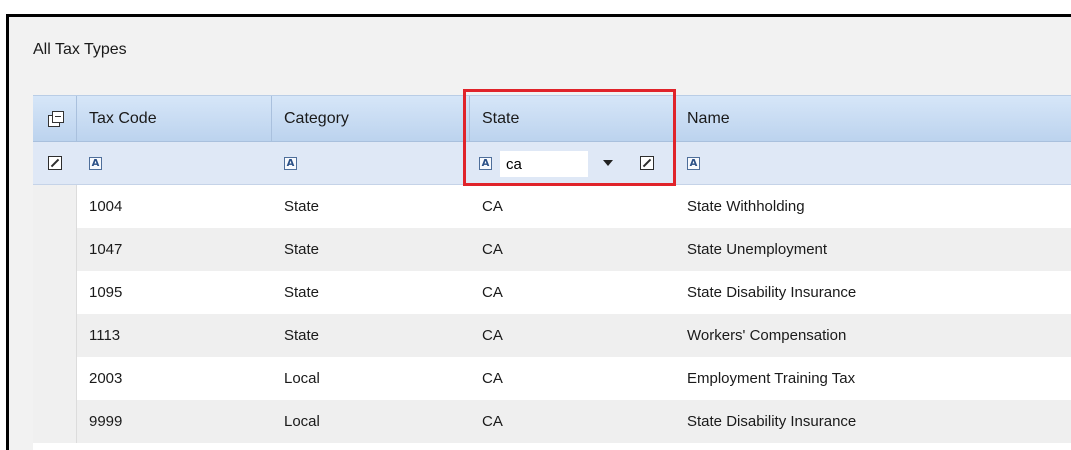 The width and height of the screenshot is (1071, 450). I want to click on filter-row: A A A A, so click(552, 163).